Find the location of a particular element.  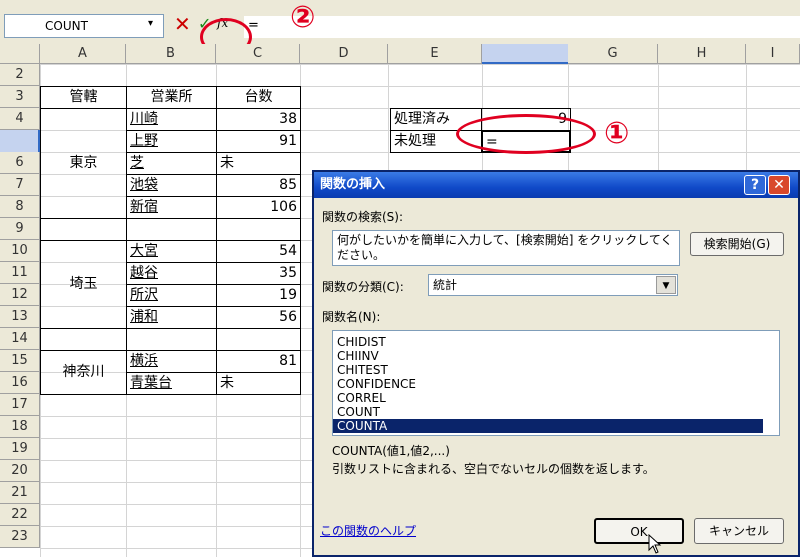

row-header-13: 13 is located at coordinates (20, 317).